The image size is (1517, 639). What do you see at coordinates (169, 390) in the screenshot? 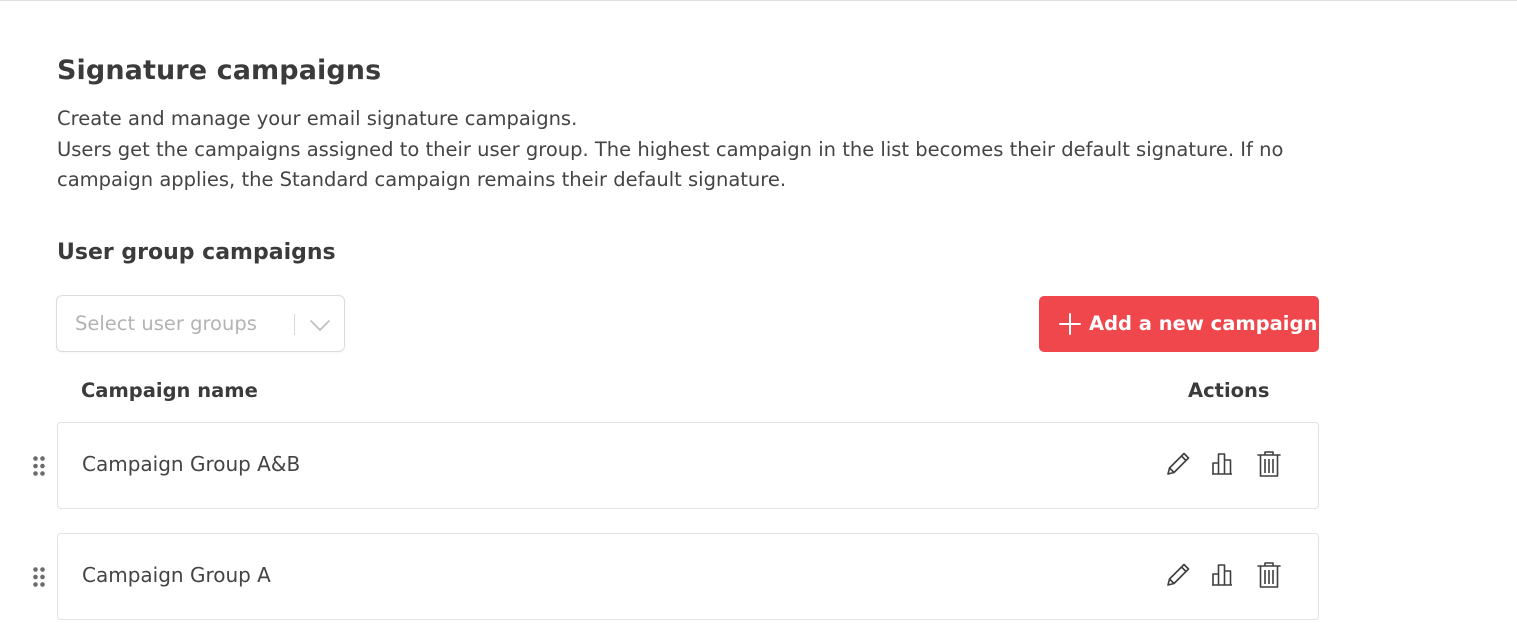
I see `column-header-campaign-name: Campaign name` at bounding box center [169, 390].